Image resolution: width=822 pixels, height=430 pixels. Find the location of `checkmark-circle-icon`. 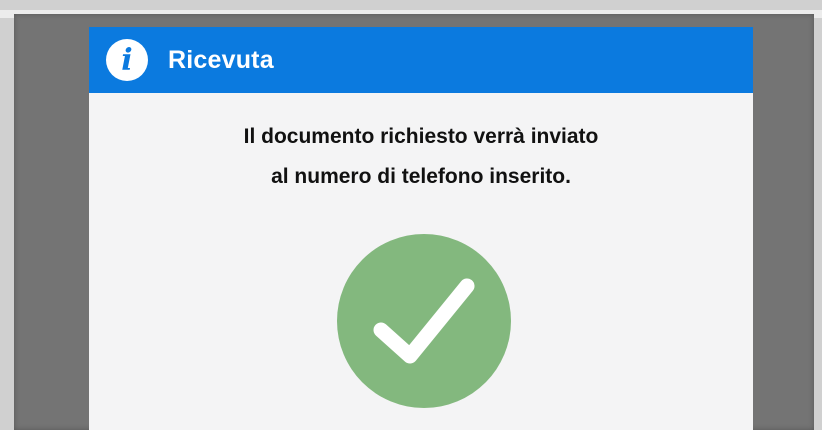

checkmark-circle-icon is located at coordinates (424, 321).